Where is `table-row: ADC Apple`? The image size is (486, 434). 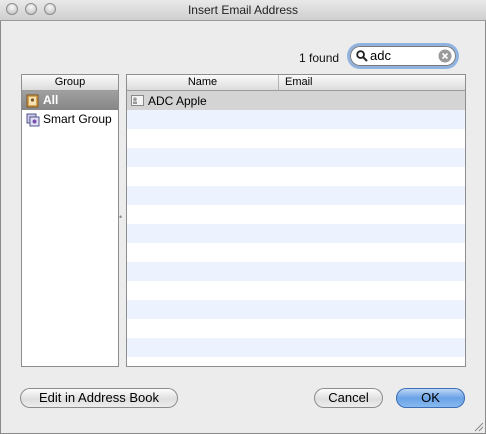
table-row: ADC Apple is located at coordinates (296, 100).